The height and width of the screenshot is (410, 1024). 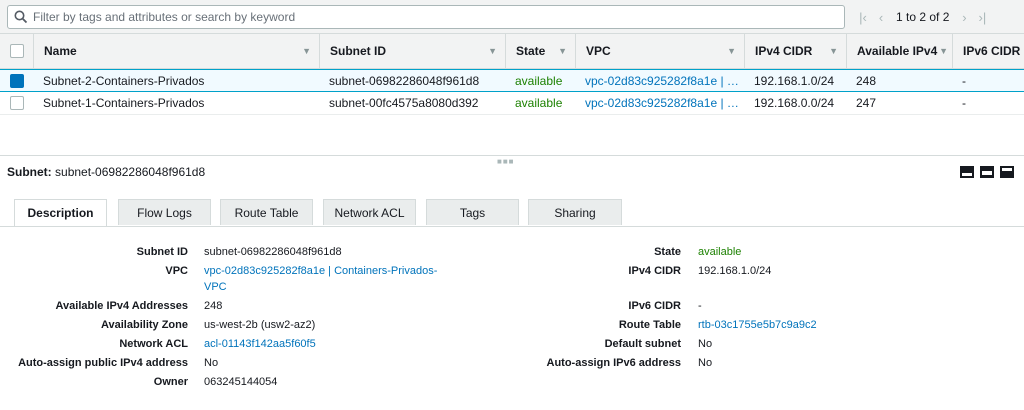 I want to click on cell-available-ipv4: 248, so click(x=866, y=81).